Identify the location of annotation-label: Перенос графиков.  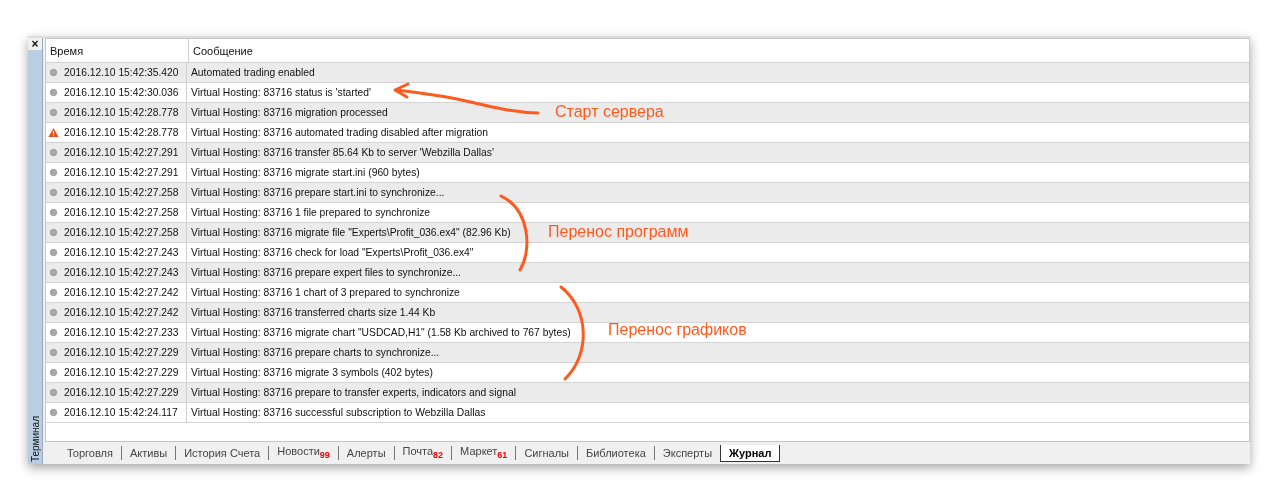
(677, 330).